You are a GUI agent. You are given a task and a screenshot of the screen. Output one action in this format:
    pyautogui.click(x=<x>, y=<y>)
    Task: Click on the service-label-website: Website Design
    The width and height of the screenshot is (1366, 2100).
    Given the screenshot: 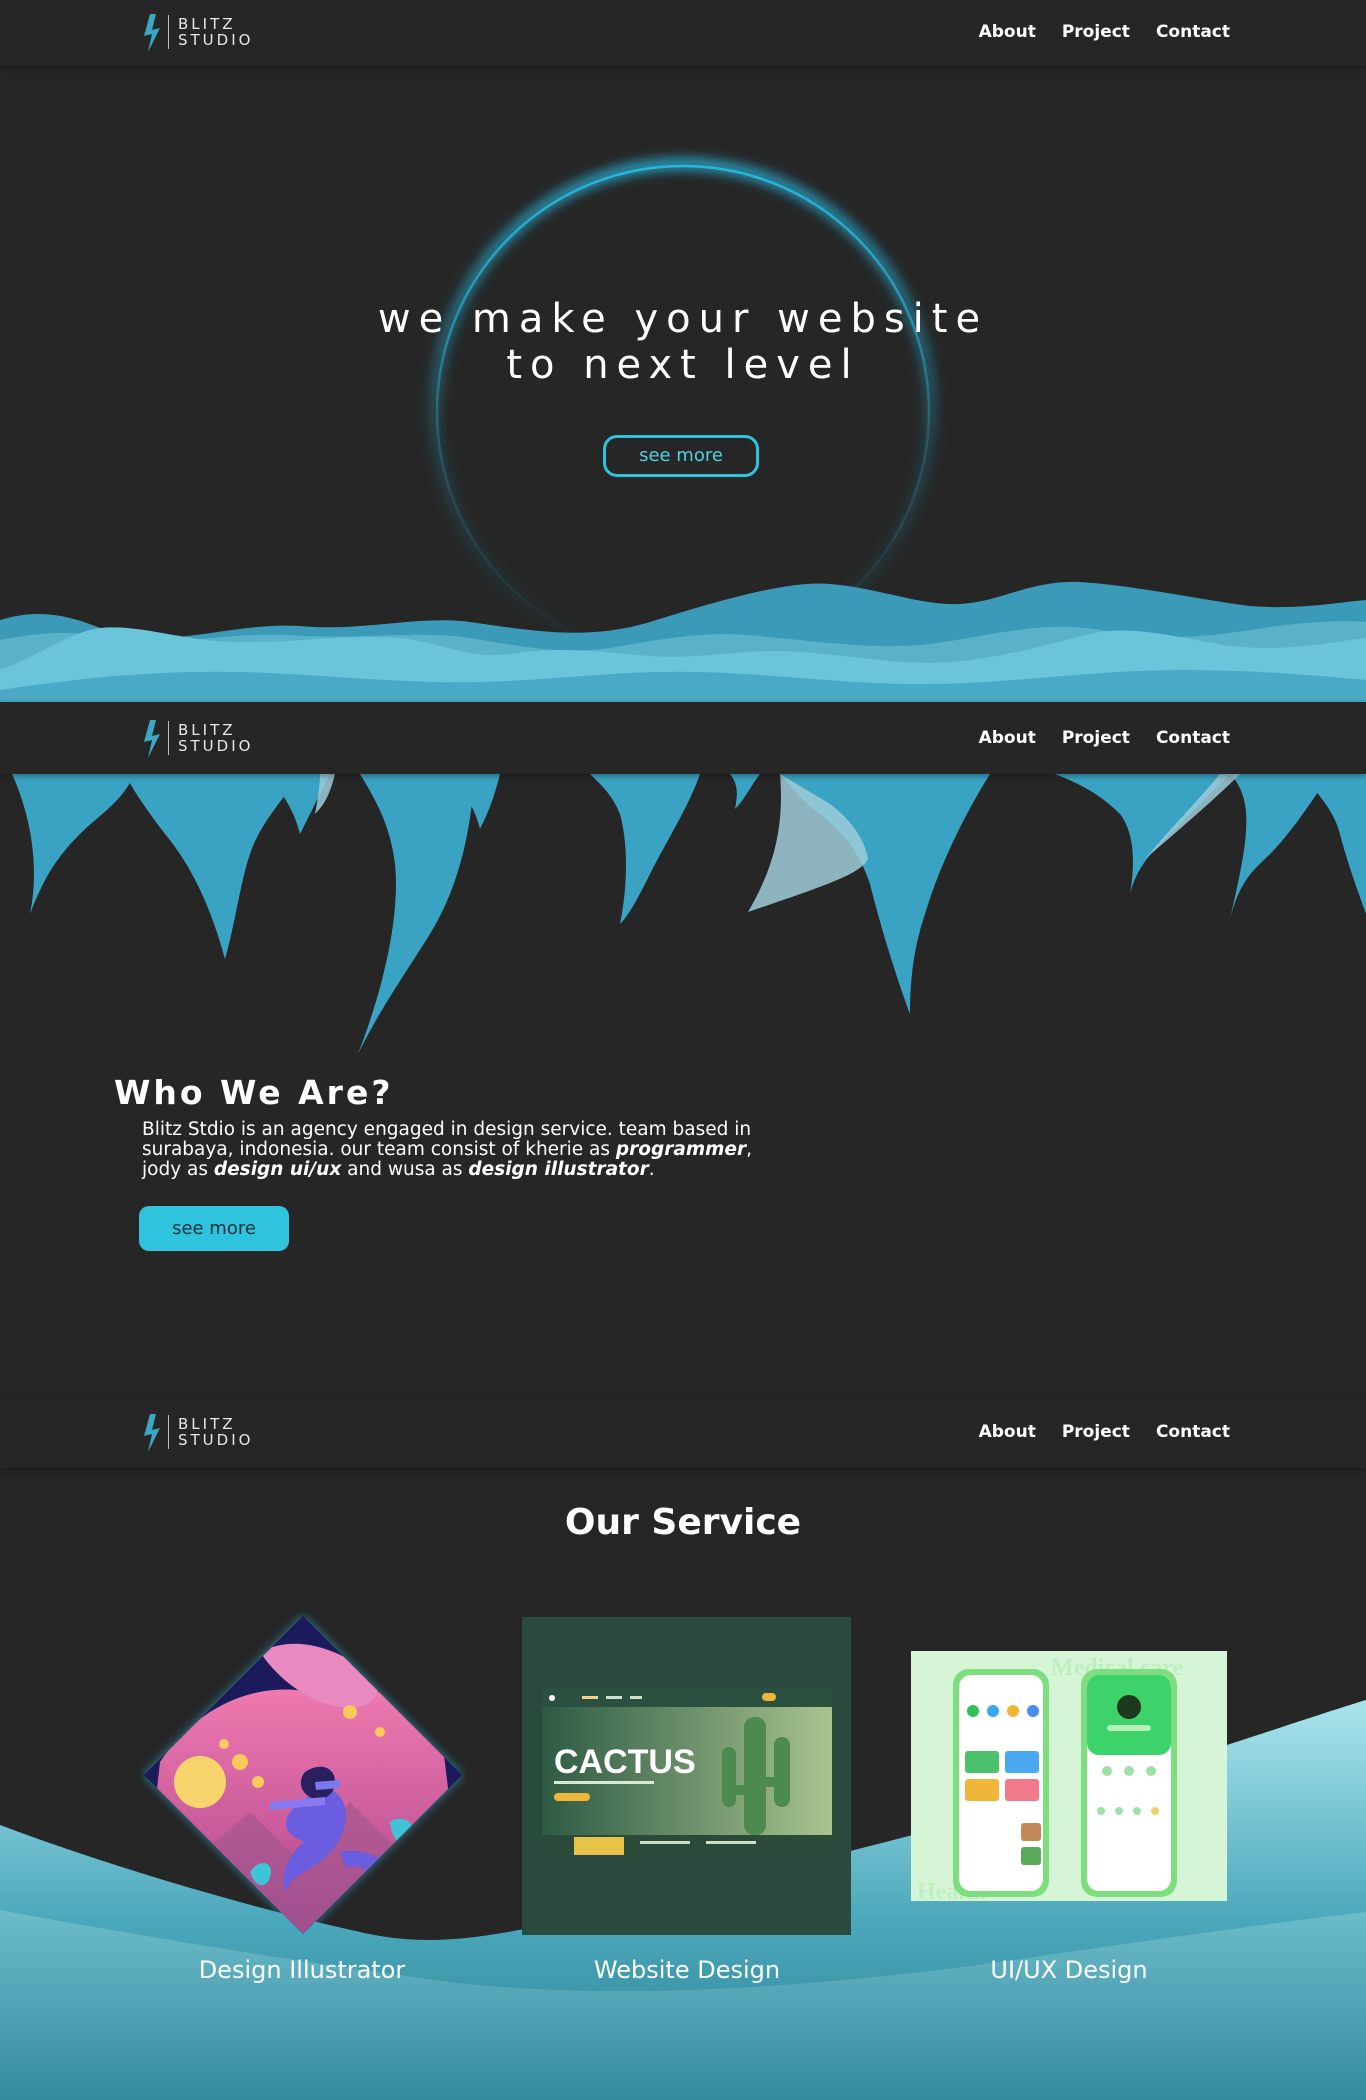 What is the action you would take?
    pyautogui.click(x=687, y=1970)
    